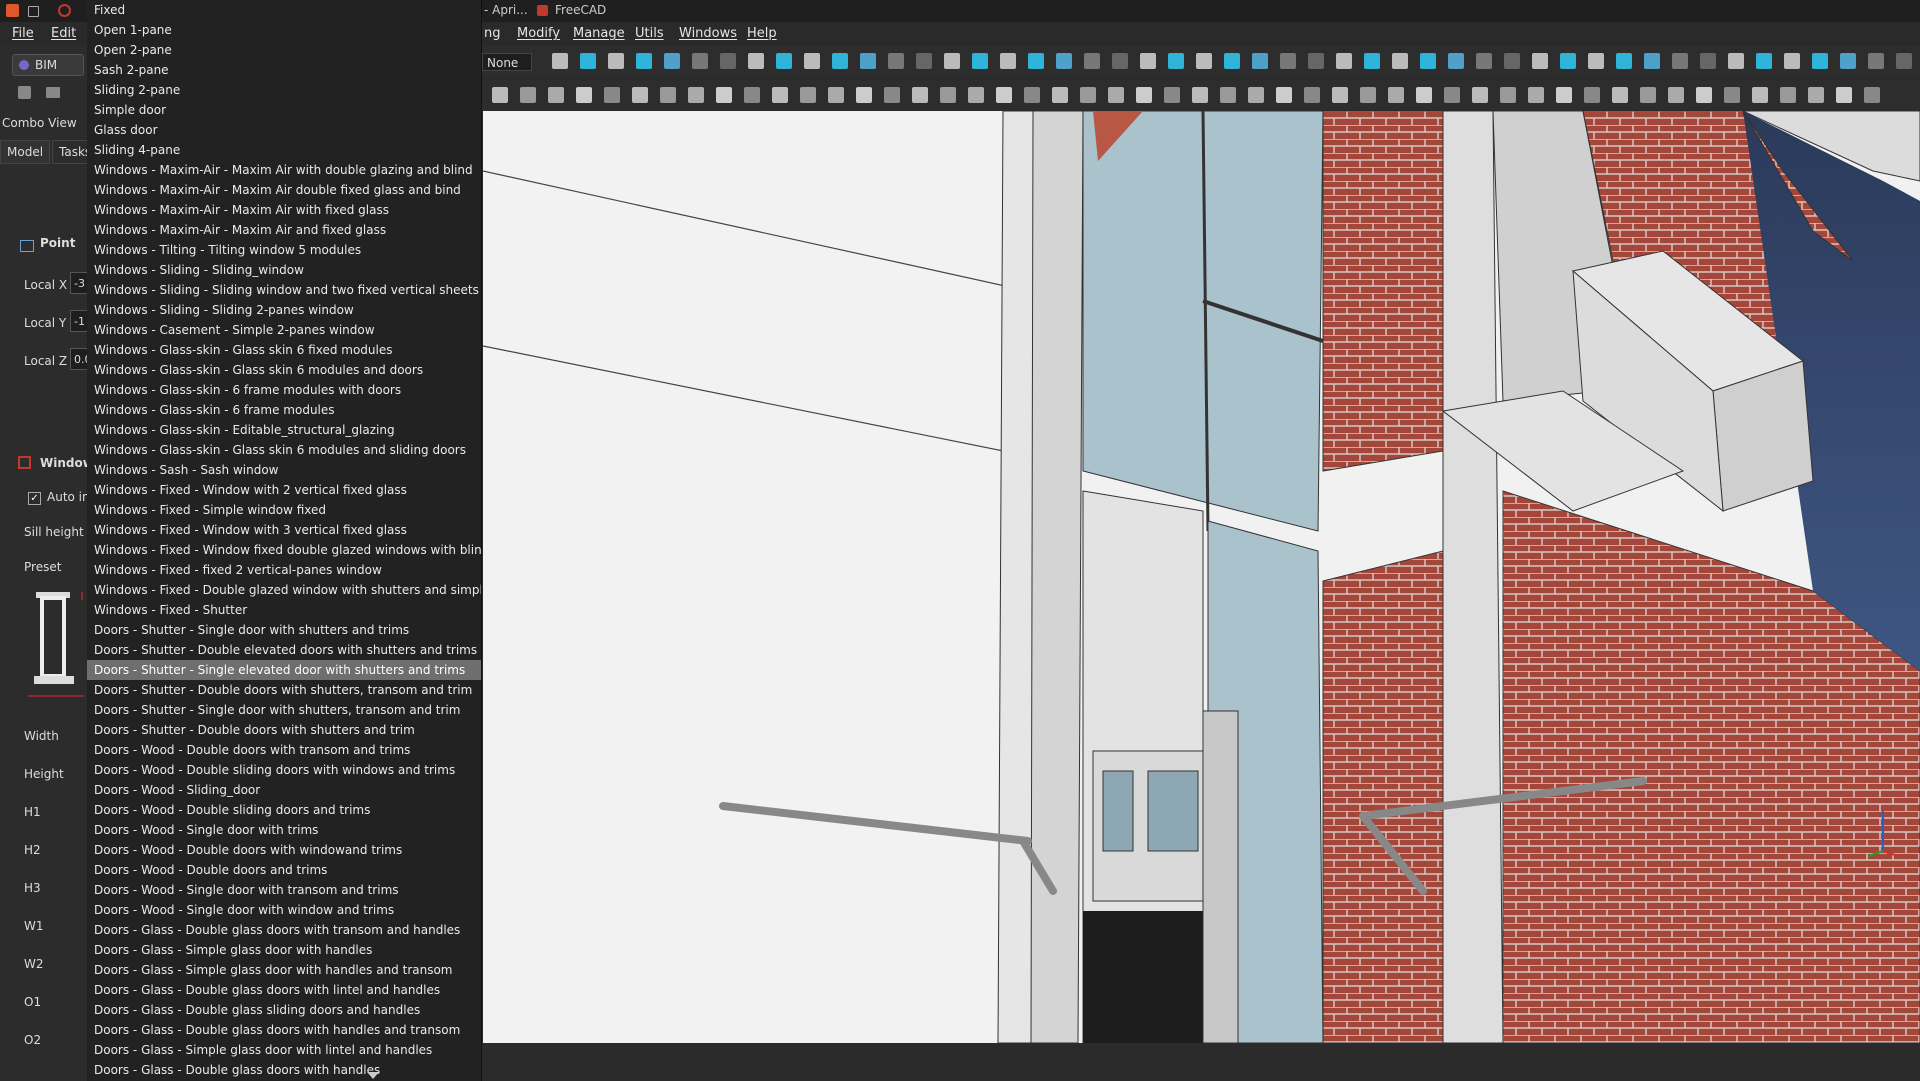  Describe the element at coordinates (492, 33) in the screenshot. I see `menu-partial: ng` at that location.